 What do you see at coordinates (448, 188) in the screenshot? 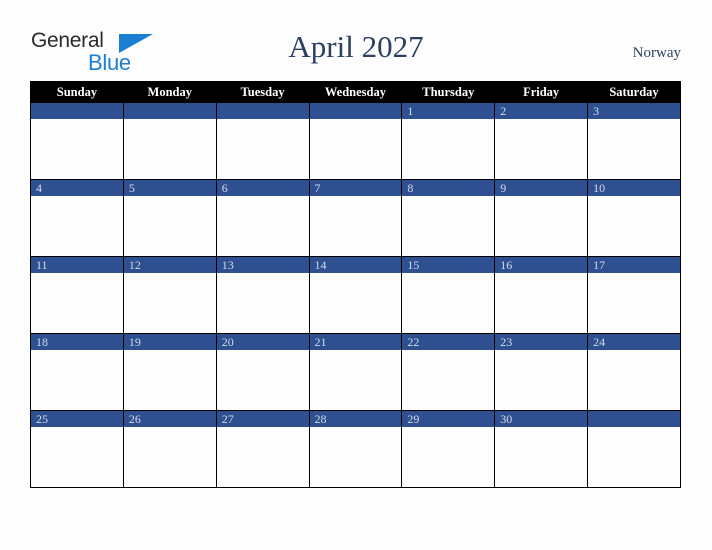
I see `day-number: 8` at bounding box center [448, 188].